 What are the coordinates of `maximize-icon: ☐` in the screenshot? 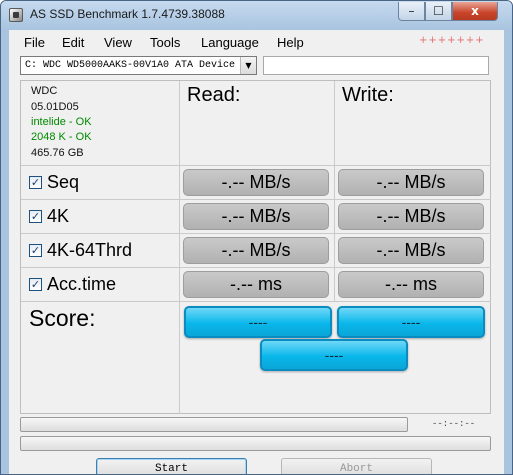 It's located at (438, 11).